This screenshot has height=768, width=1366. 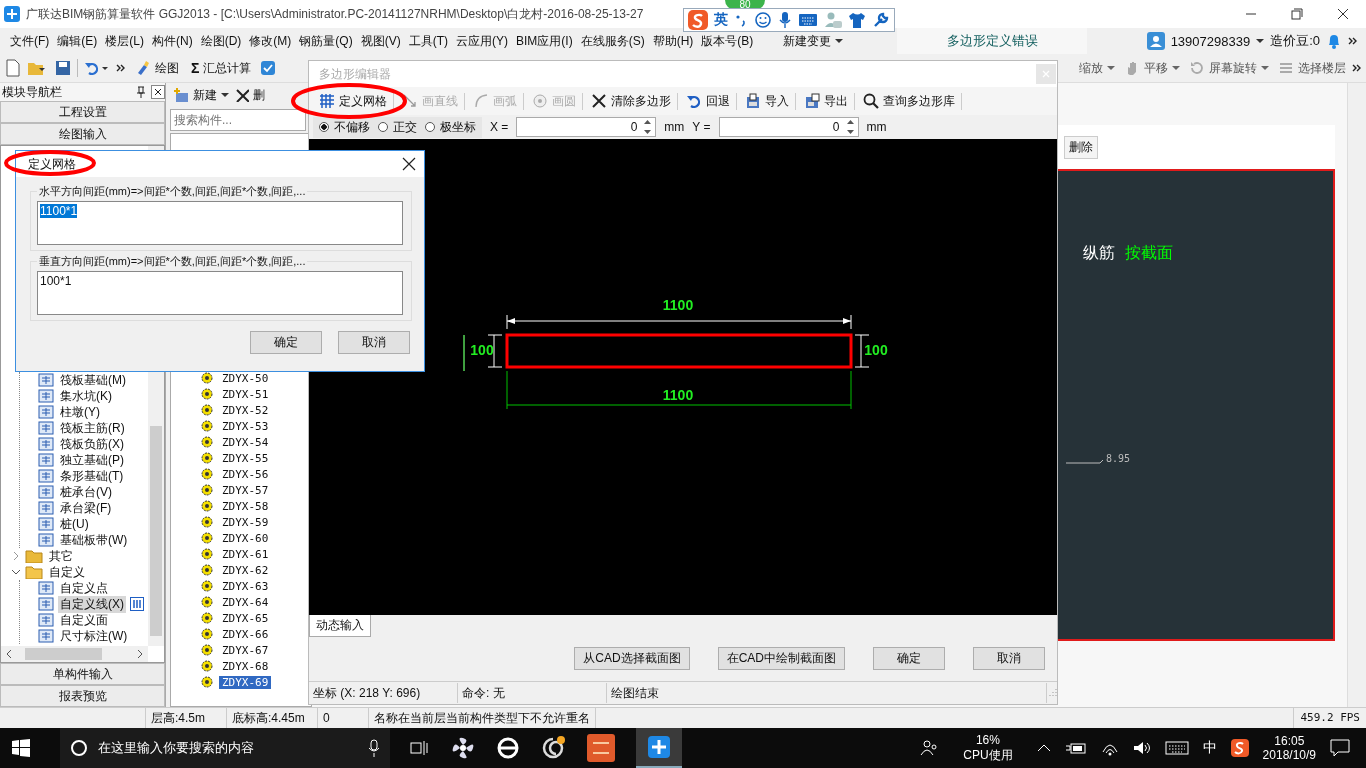 I want to click on input-language-toggle: 英, so click(x=721, y=20).